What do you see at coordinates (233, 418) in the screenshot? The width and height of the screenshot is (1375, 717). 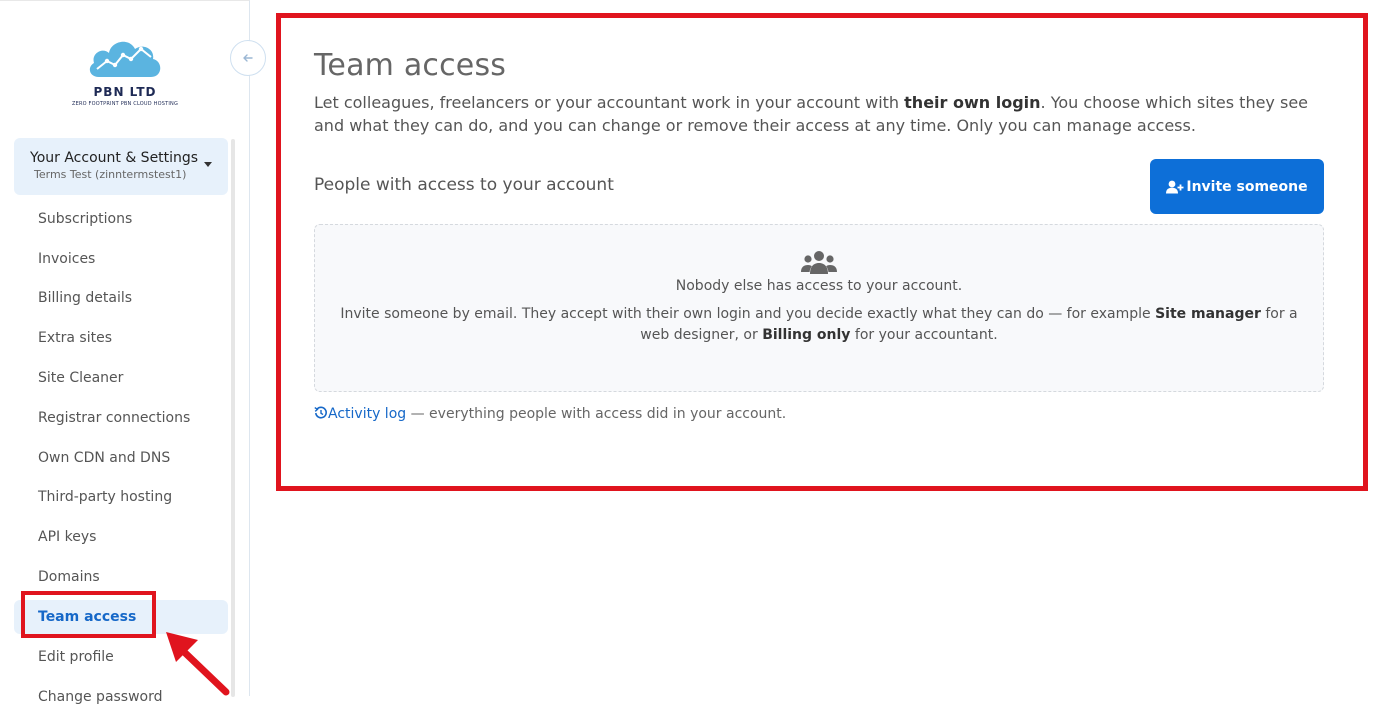 I see `sidebar-scrollbar` at bounding box center [233, 418].